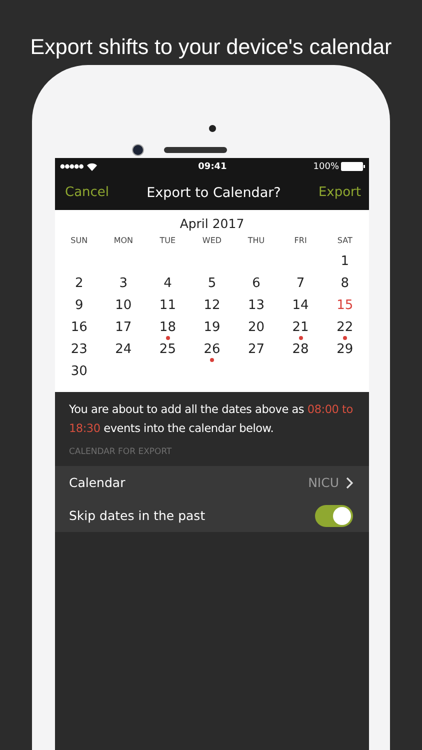 The image size is (422, 750). I want to click on sensor-icon, so click(212, 128).